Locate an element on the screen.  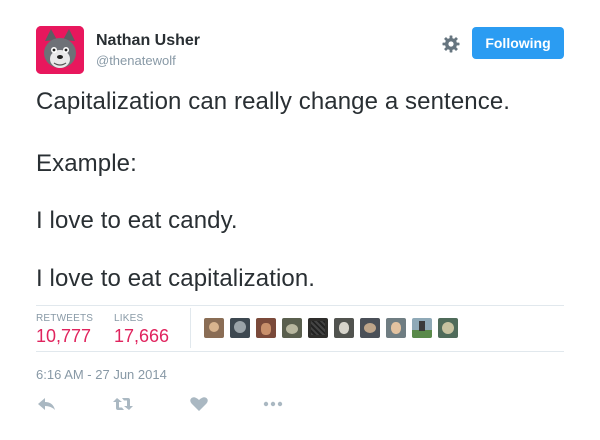
stats-divider is located at coordinates (190, 328).